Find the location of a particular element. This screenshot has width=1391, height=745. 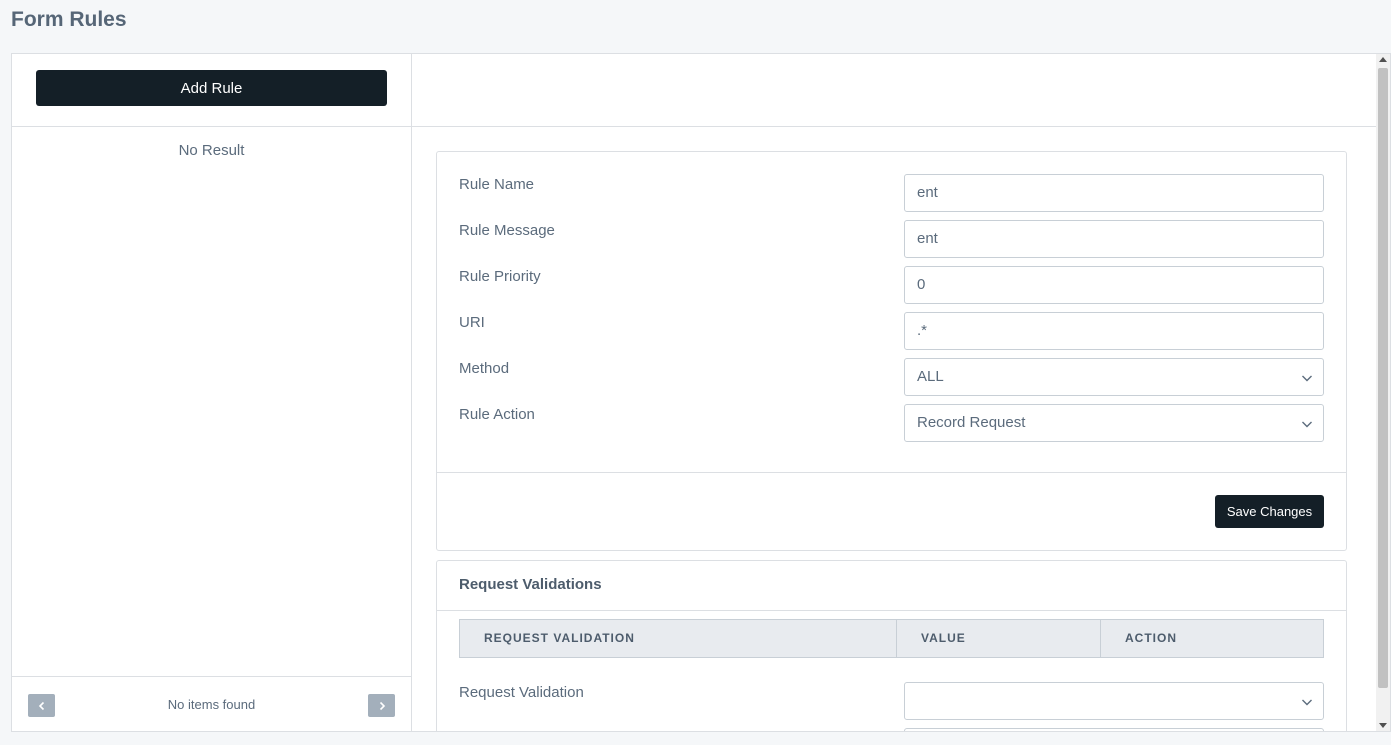

method-row: Method ALL is located at coordinates (892, 377).